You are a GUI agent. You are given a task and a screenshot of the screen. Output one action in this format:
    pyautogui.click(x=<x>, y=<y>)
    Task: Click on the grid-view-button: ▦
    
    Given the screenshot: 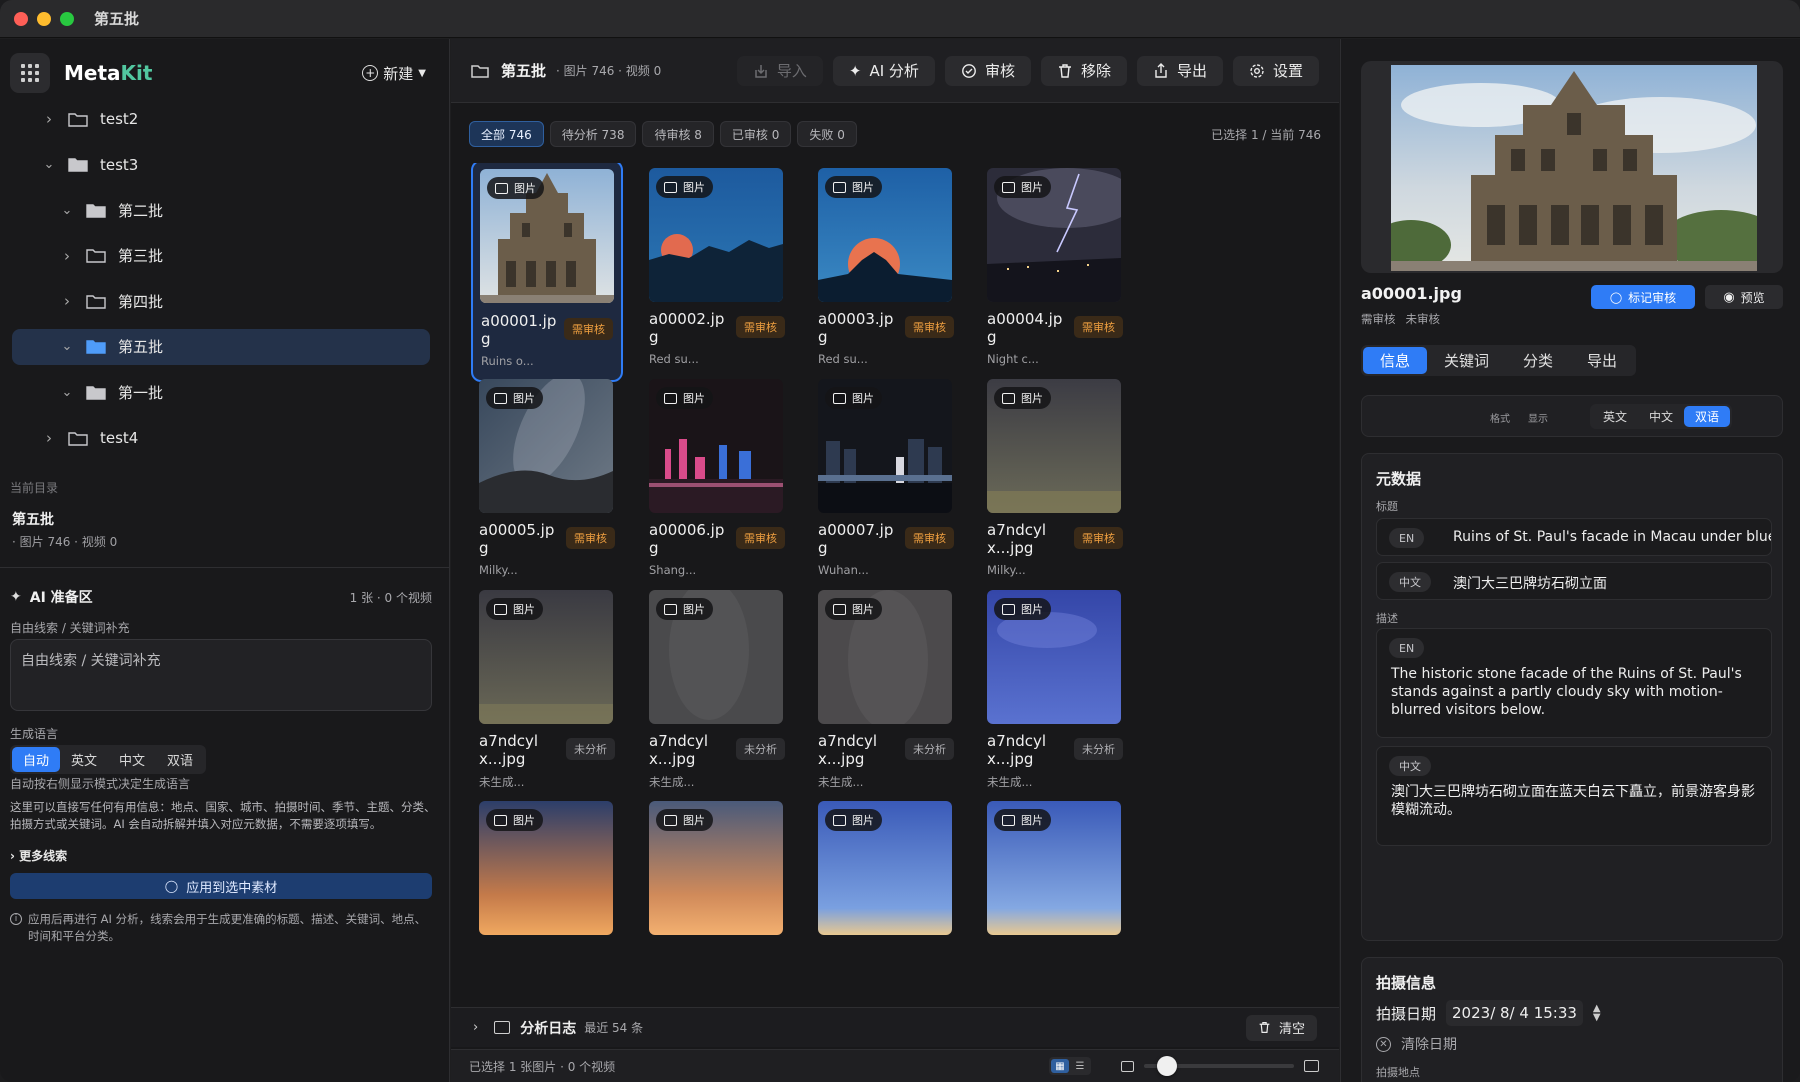 What is the action you would take?
    pyautogui.click(x=1060, y=1066)
    